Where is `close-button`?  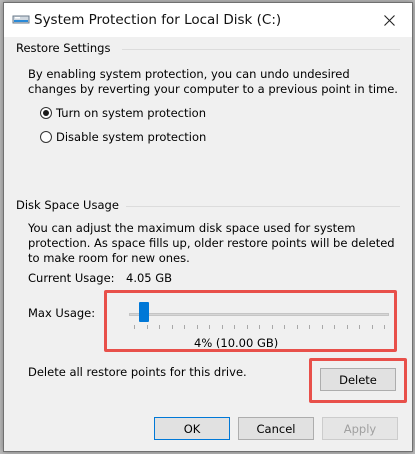
close-button is located at coordinates (389, 20).